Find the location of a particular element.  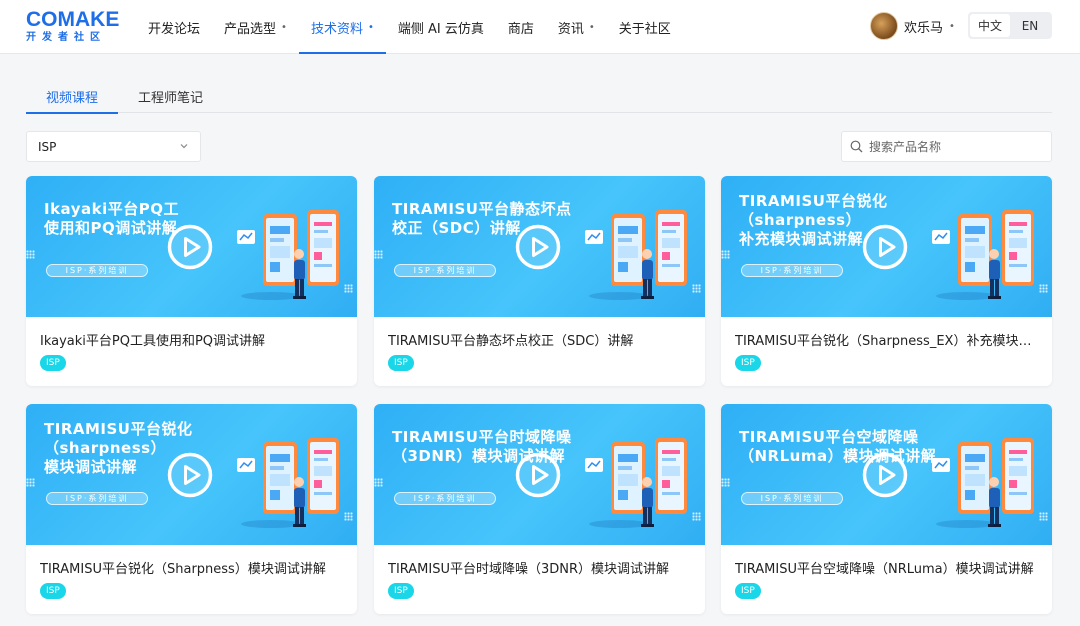

course-title: TIRAMISU平台时域降噪（3DNR）模块调试讲解 is located at coordinates (540, 567).